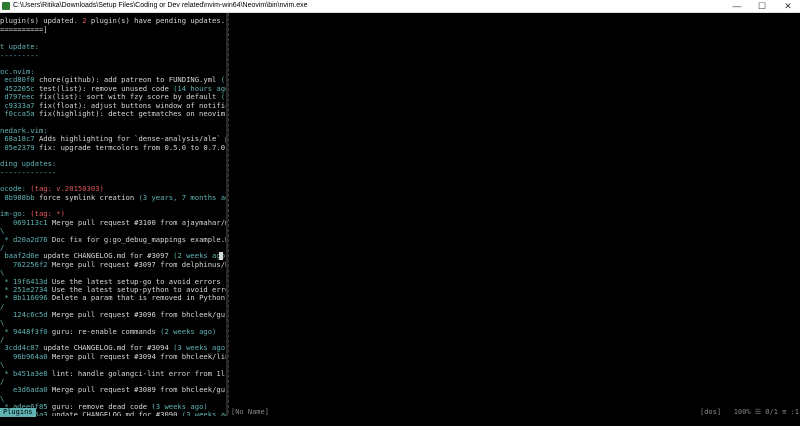  Describe the element at coordinates (788, 6) in the screenshot. I see `close-button: ✕` at that location.